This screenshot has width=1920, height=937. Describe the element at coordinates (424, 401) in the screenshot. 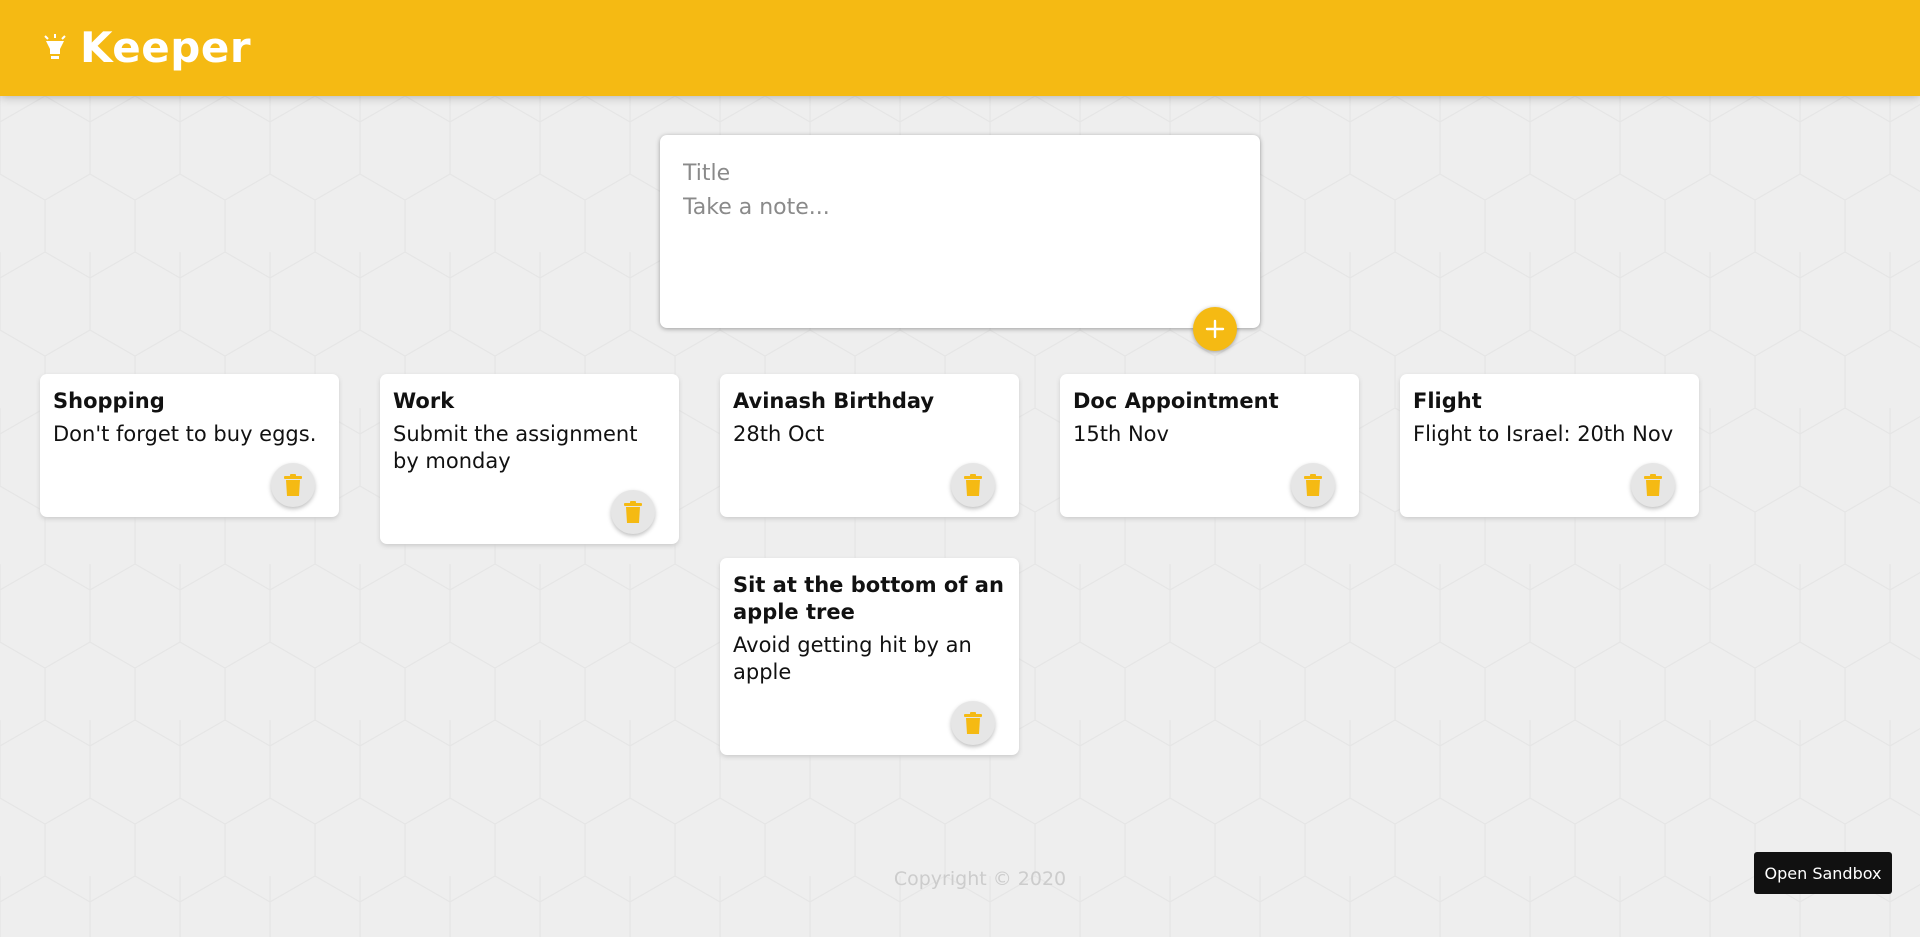

I see `note-title: Work` at that location.